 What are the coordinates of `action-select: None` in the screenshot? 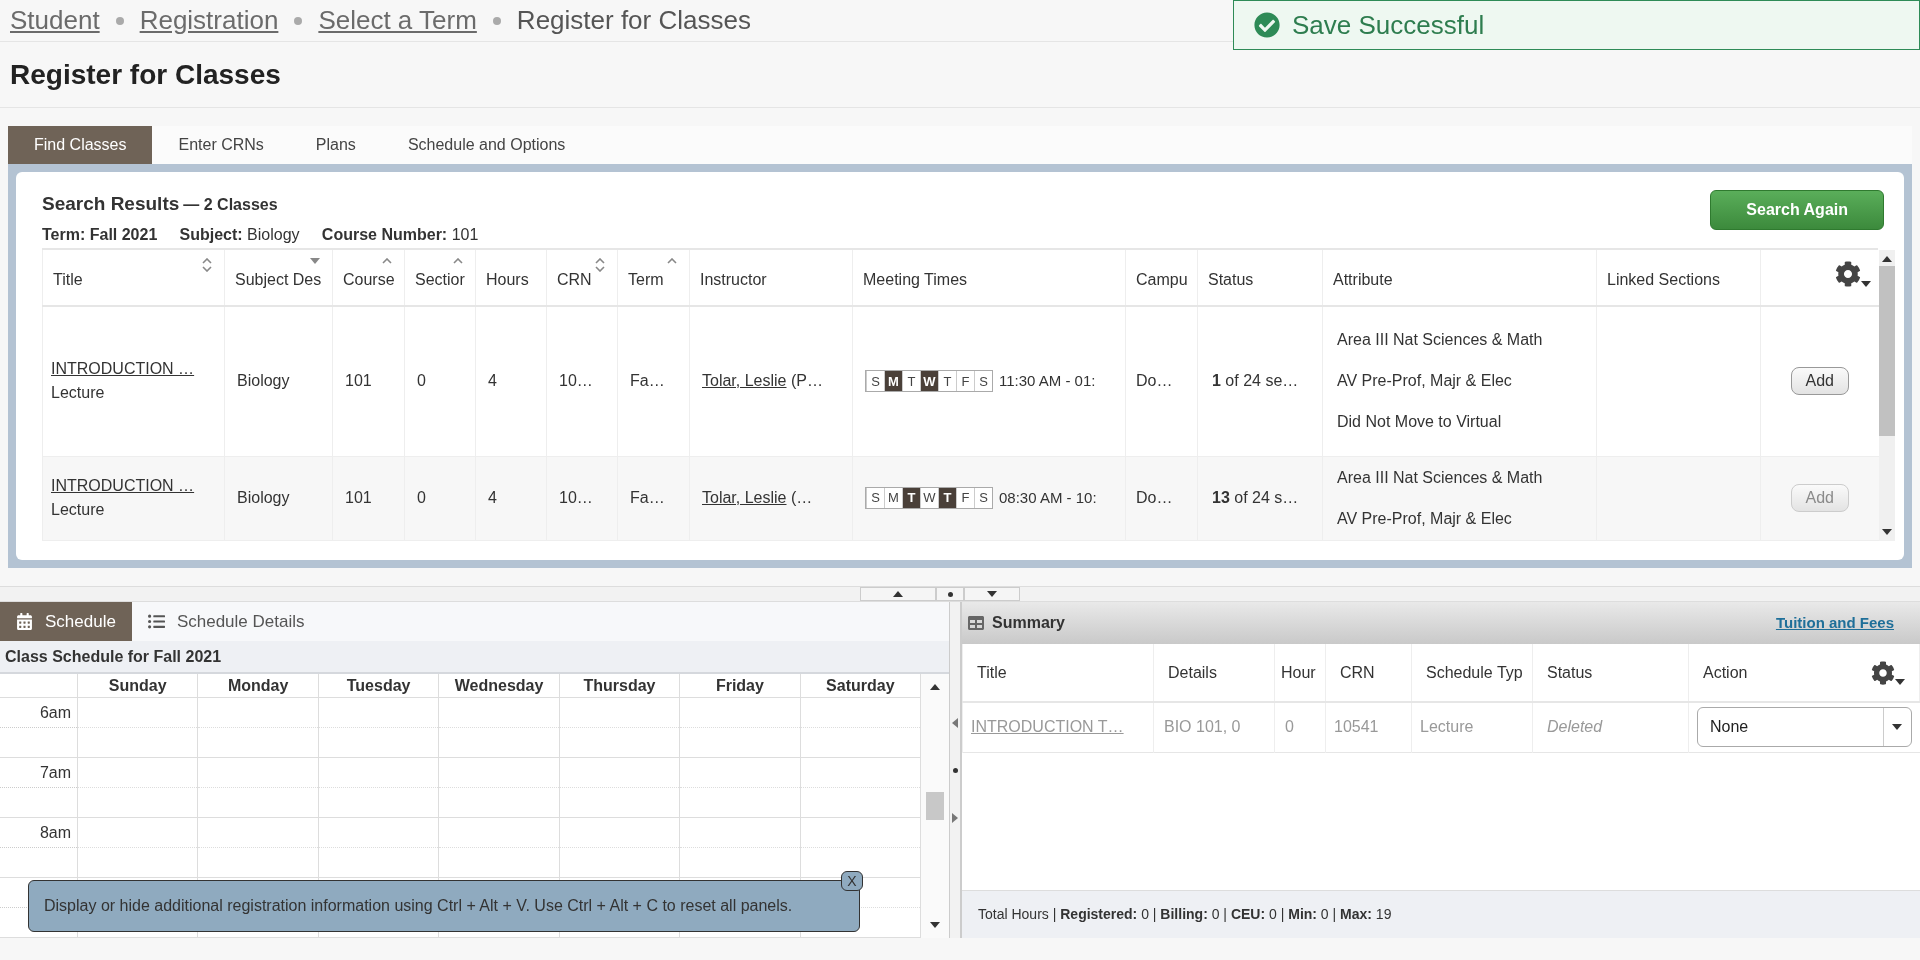 It's located at (1804, 727).